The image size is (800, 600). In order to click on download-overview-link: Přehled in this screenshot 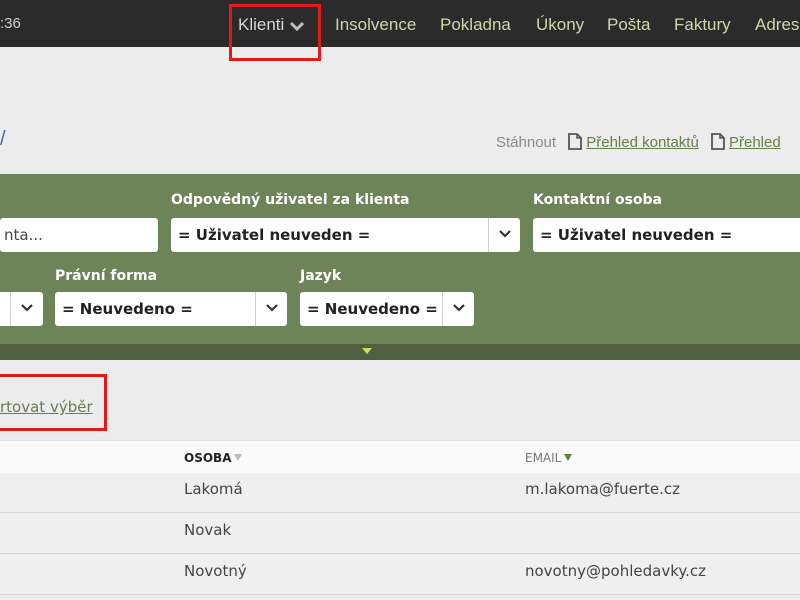, I will do `click(755, 142)`.